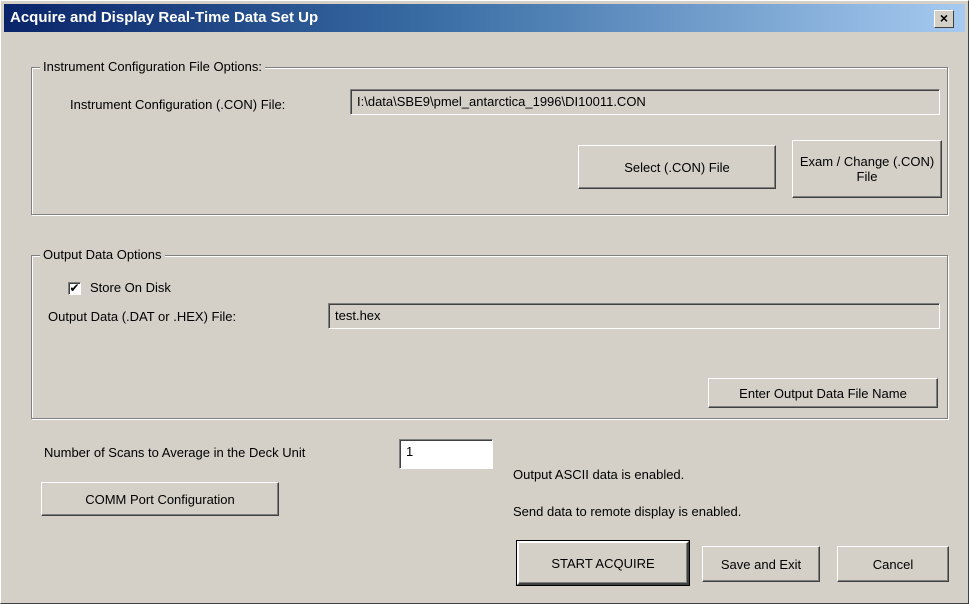 The image size is (969, 604). I want to click on instrument-config-legend: Instrument Configuration File Options:, so click(152, 66).